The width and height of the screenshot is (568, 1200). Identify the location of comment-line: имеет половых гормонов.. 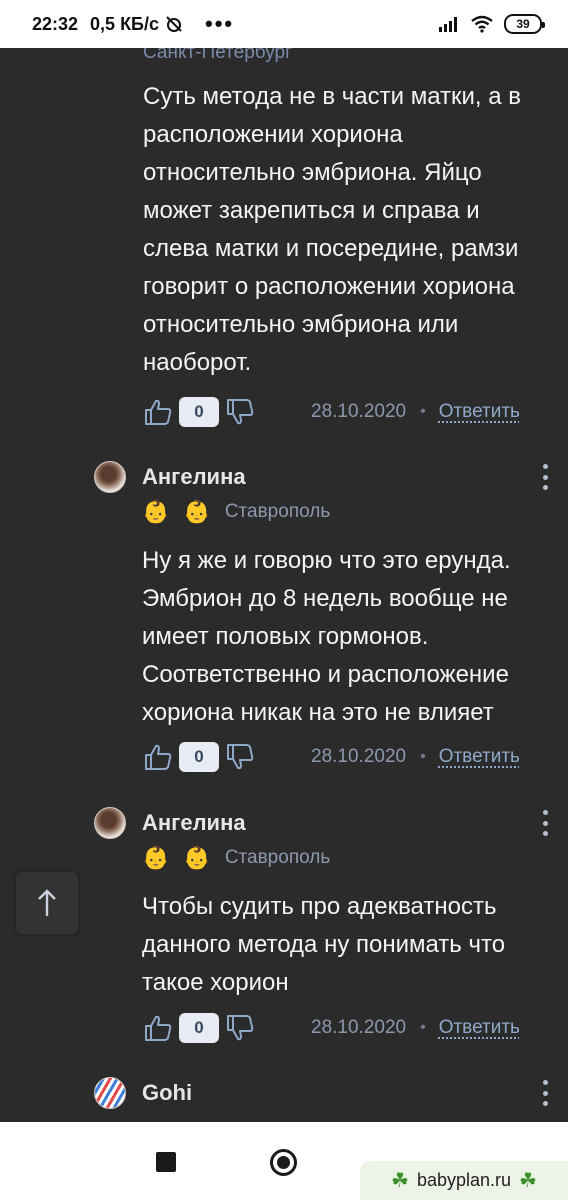
(285, 636).